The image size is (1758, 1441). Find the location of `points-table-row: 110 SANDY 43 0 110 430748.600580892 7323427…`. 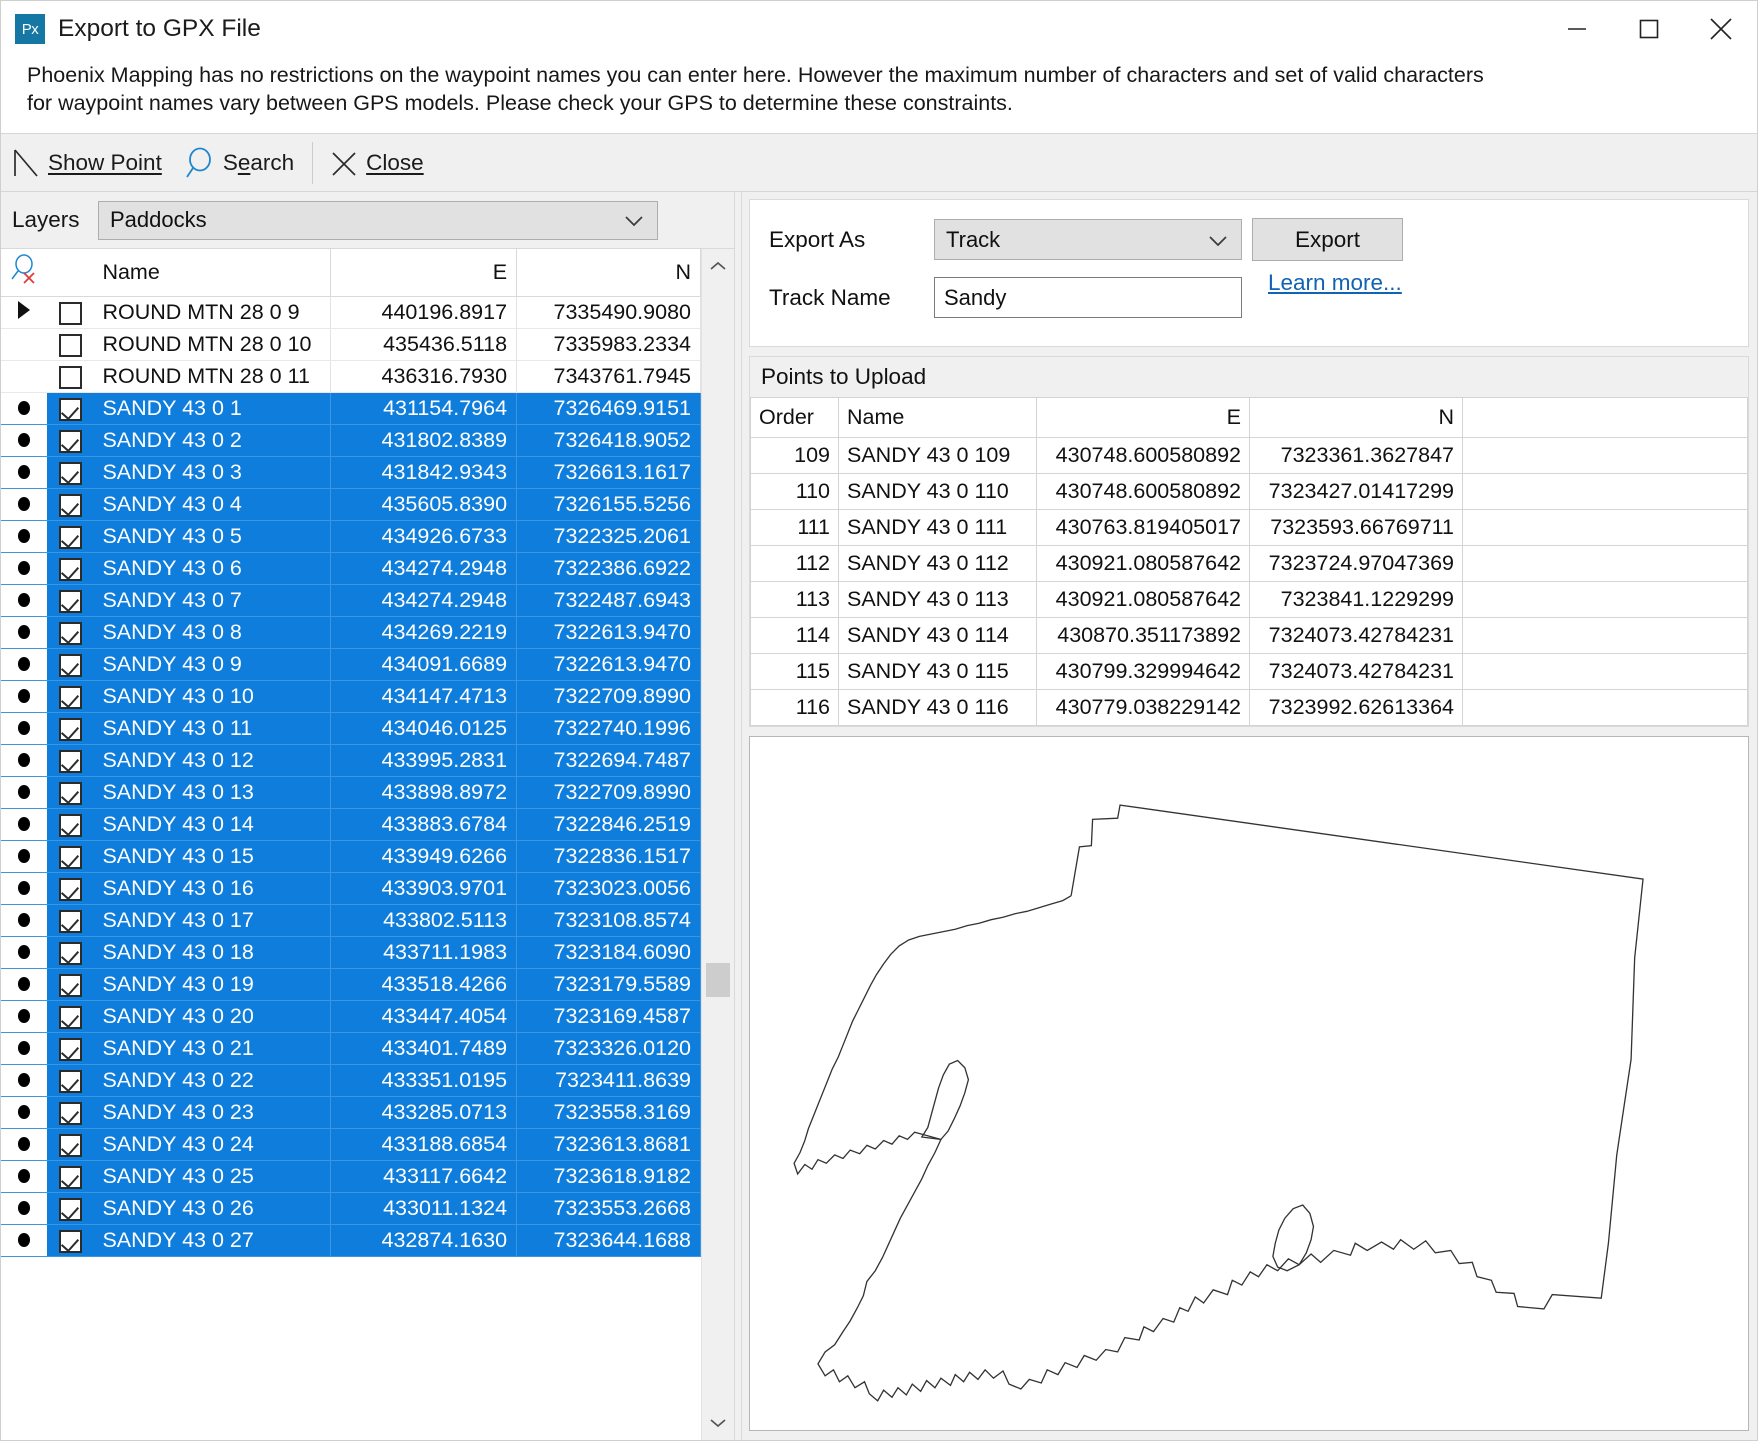

points-table-row: 110 SANDY 43 0 110 430748.600580892 7323427… is located at coordinates (1249, 492).